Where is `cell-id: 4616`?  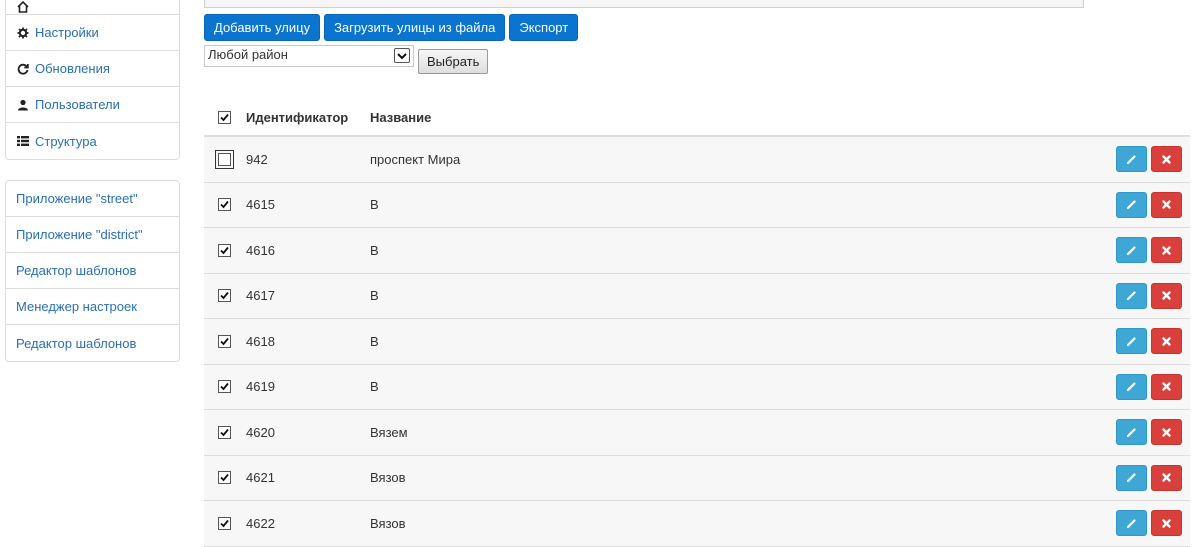 cell-id: 4616 is located at coordinates (260, 250).